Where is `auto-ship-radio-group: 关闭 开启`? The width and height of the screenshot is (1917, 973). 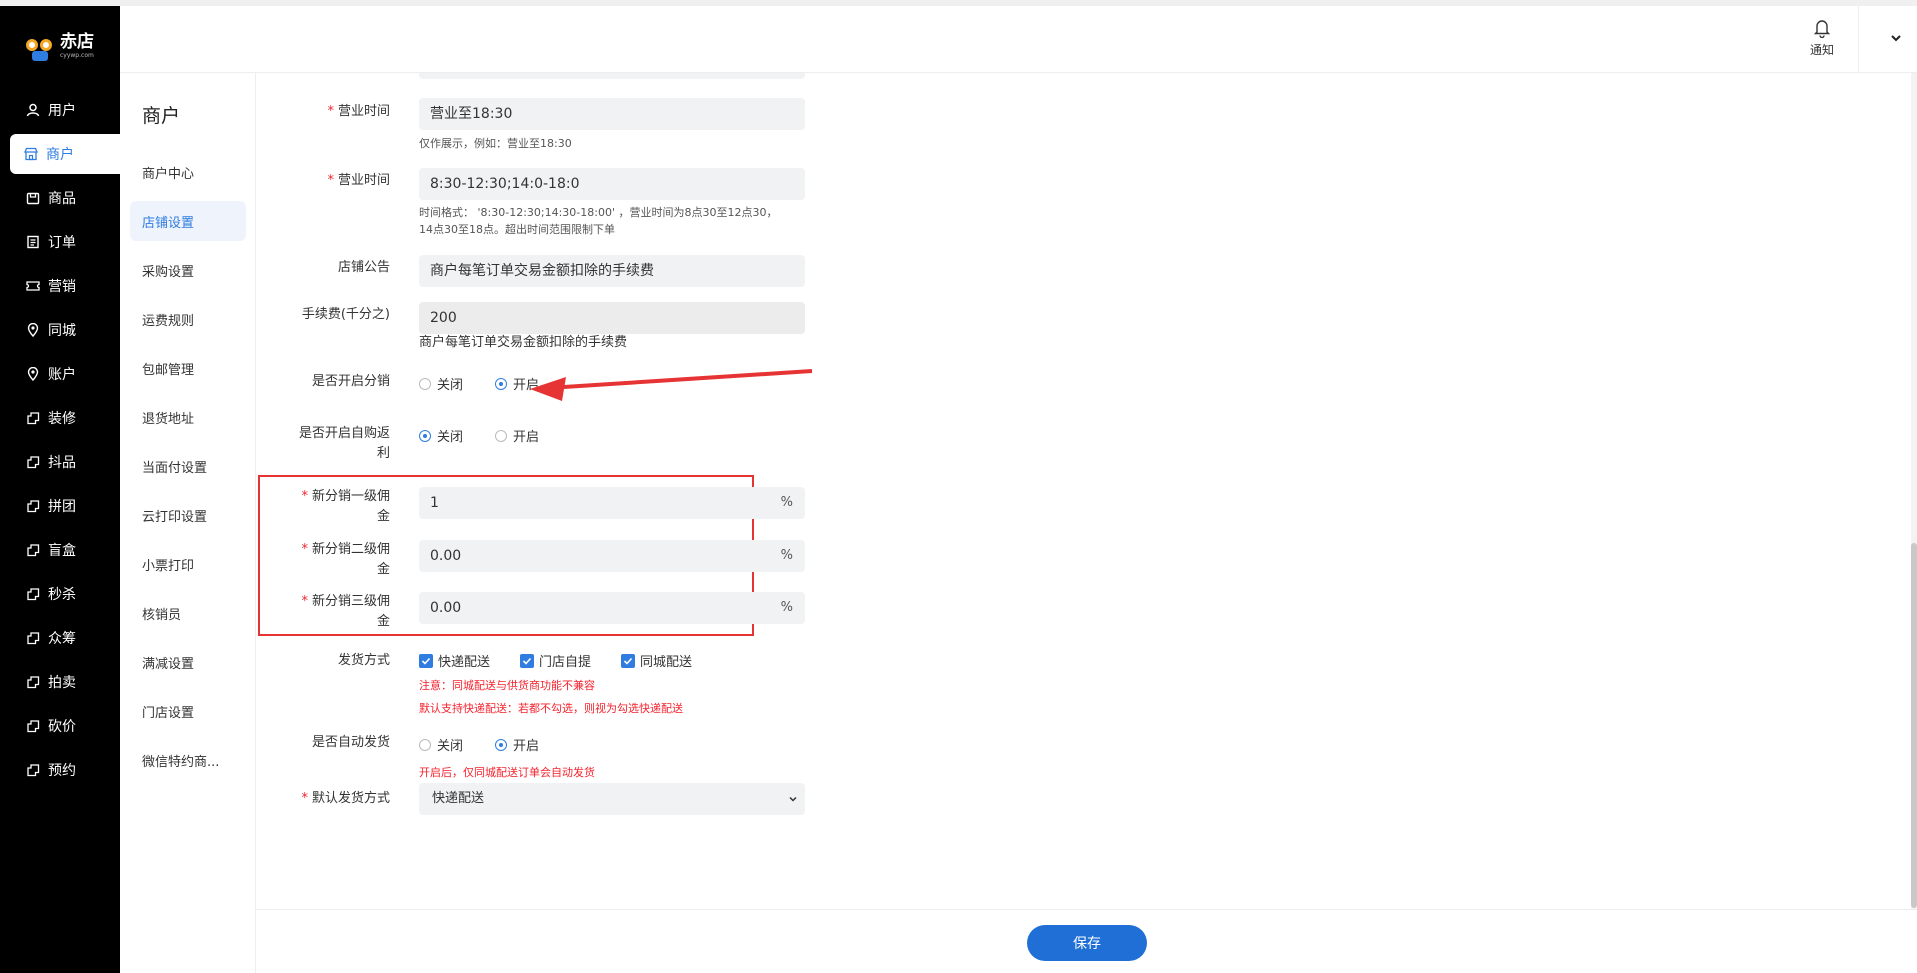
auto-ship-radio-group: 关闭 开启 is located at coordinates (495, 744).